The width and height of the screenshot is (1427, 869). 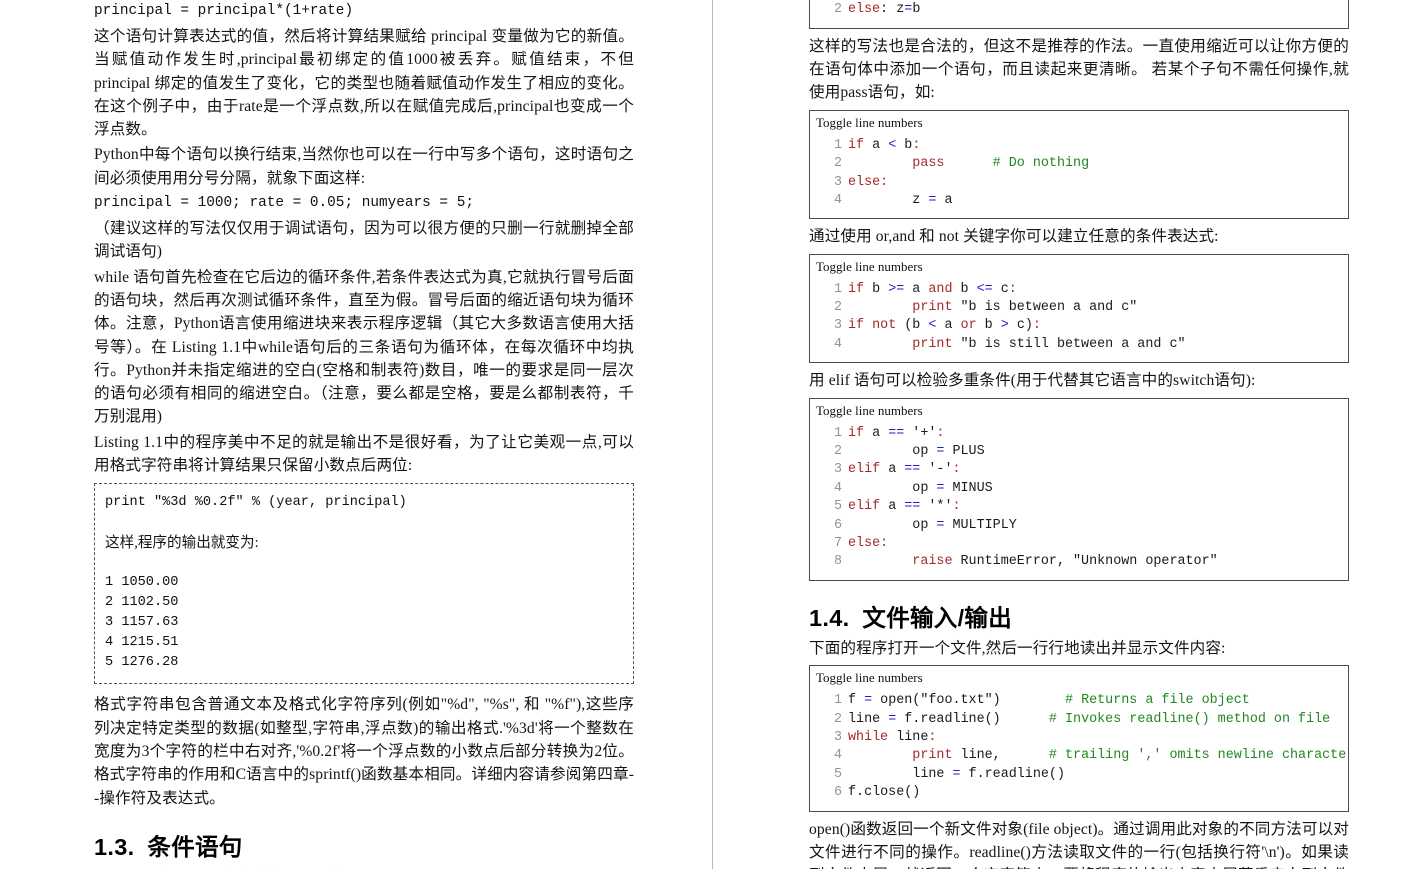 What do you see at coordinates (856, 701) in the screenshot?
I see `code-token: f` at bounding box center [856, 701].